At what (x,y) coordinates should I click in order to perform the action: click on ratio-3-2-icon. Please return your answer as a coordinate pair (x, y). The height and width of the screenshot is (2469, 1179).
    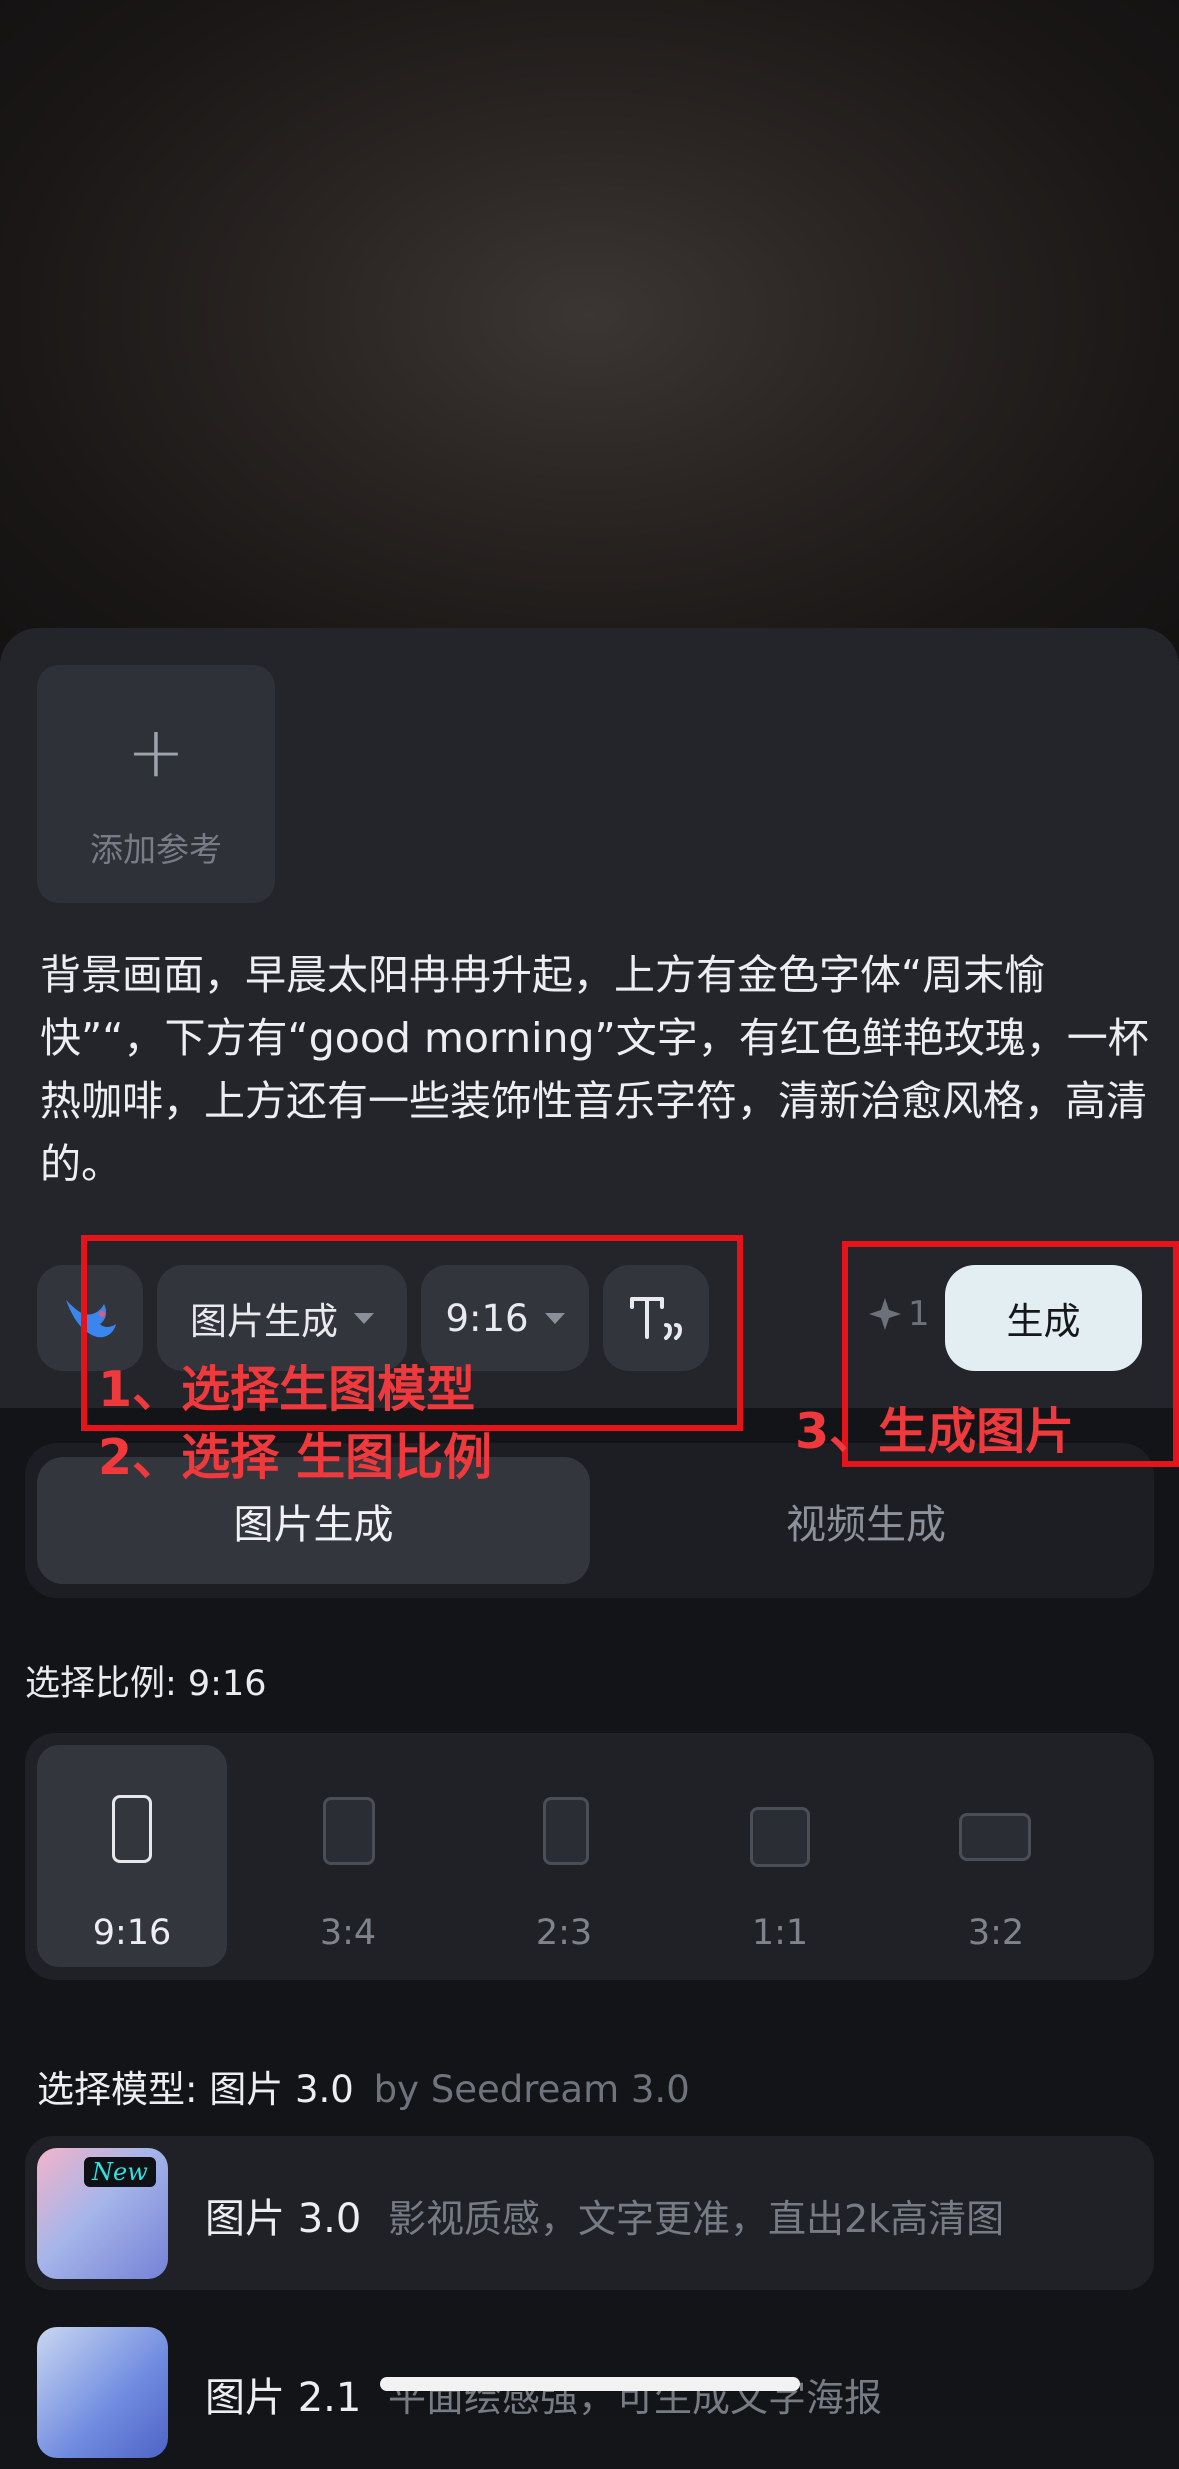
    Looking at the image, I should click on (995, 1837).